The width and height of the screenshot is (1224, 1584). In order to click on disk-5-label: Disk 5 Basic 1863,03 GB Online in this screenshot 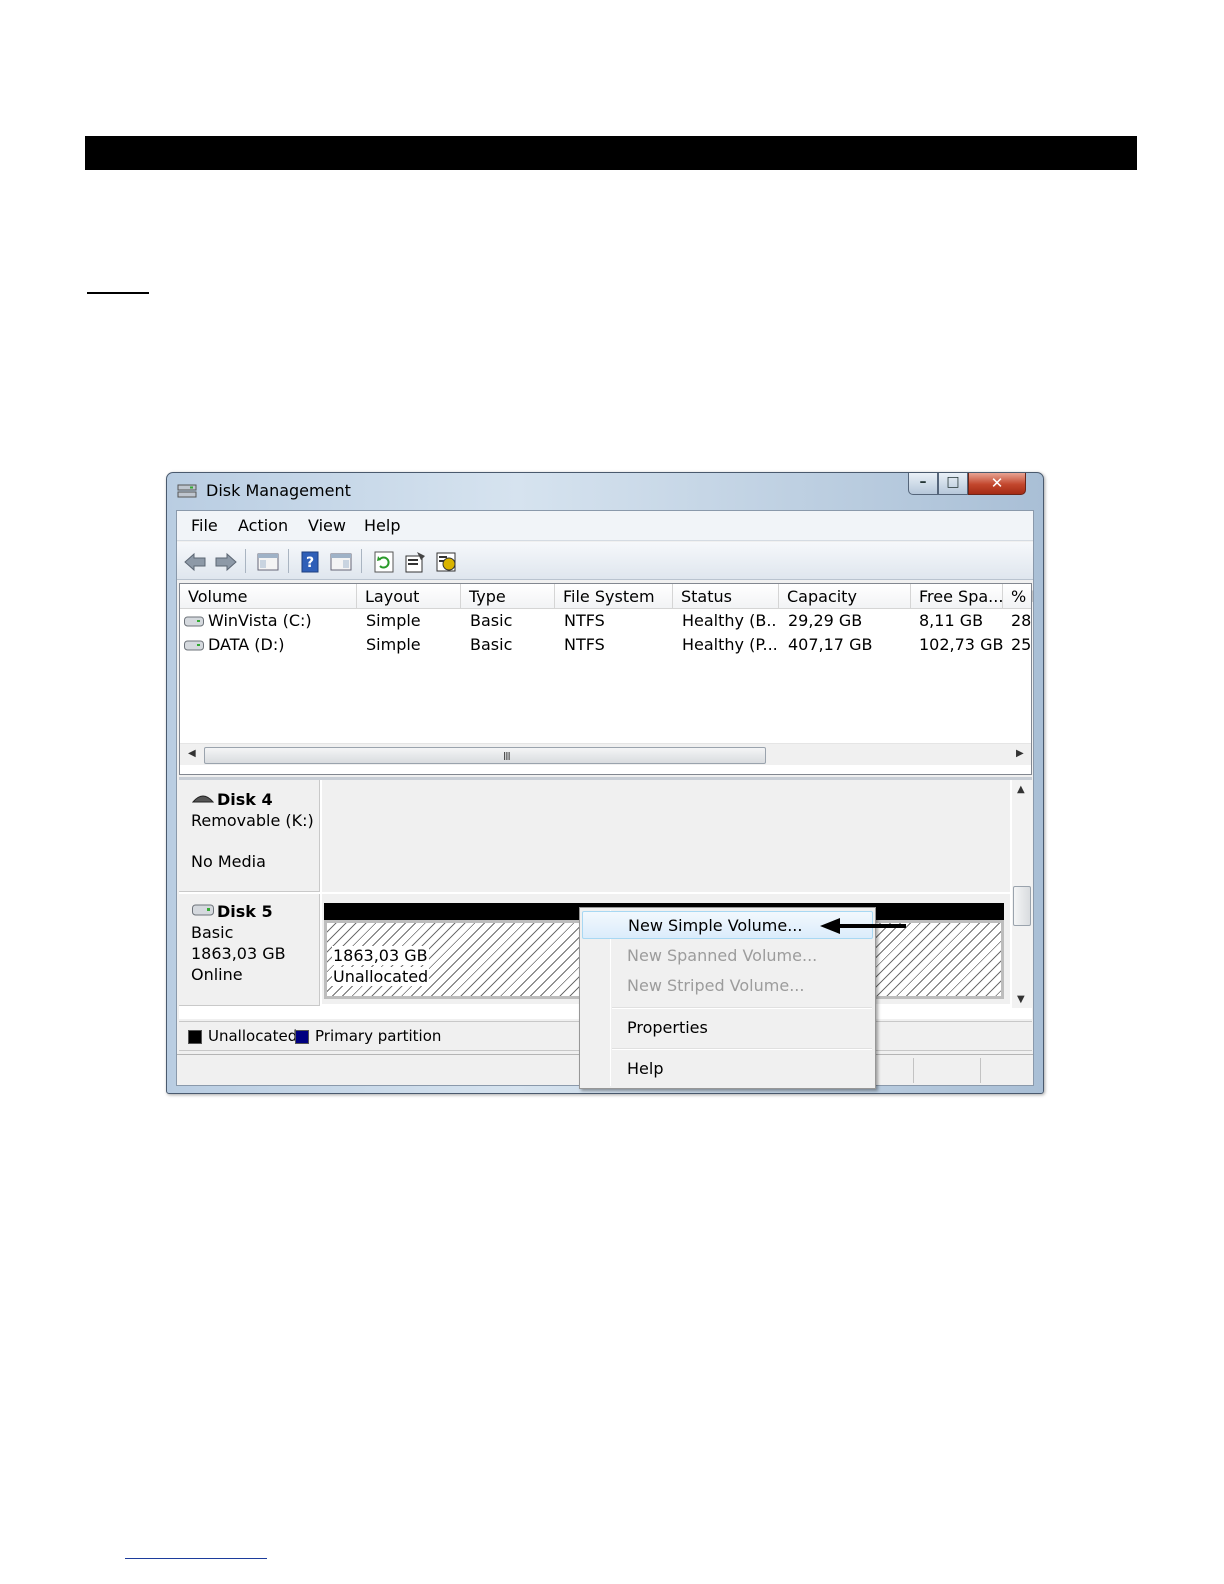, I will do `click(249, 950)`.